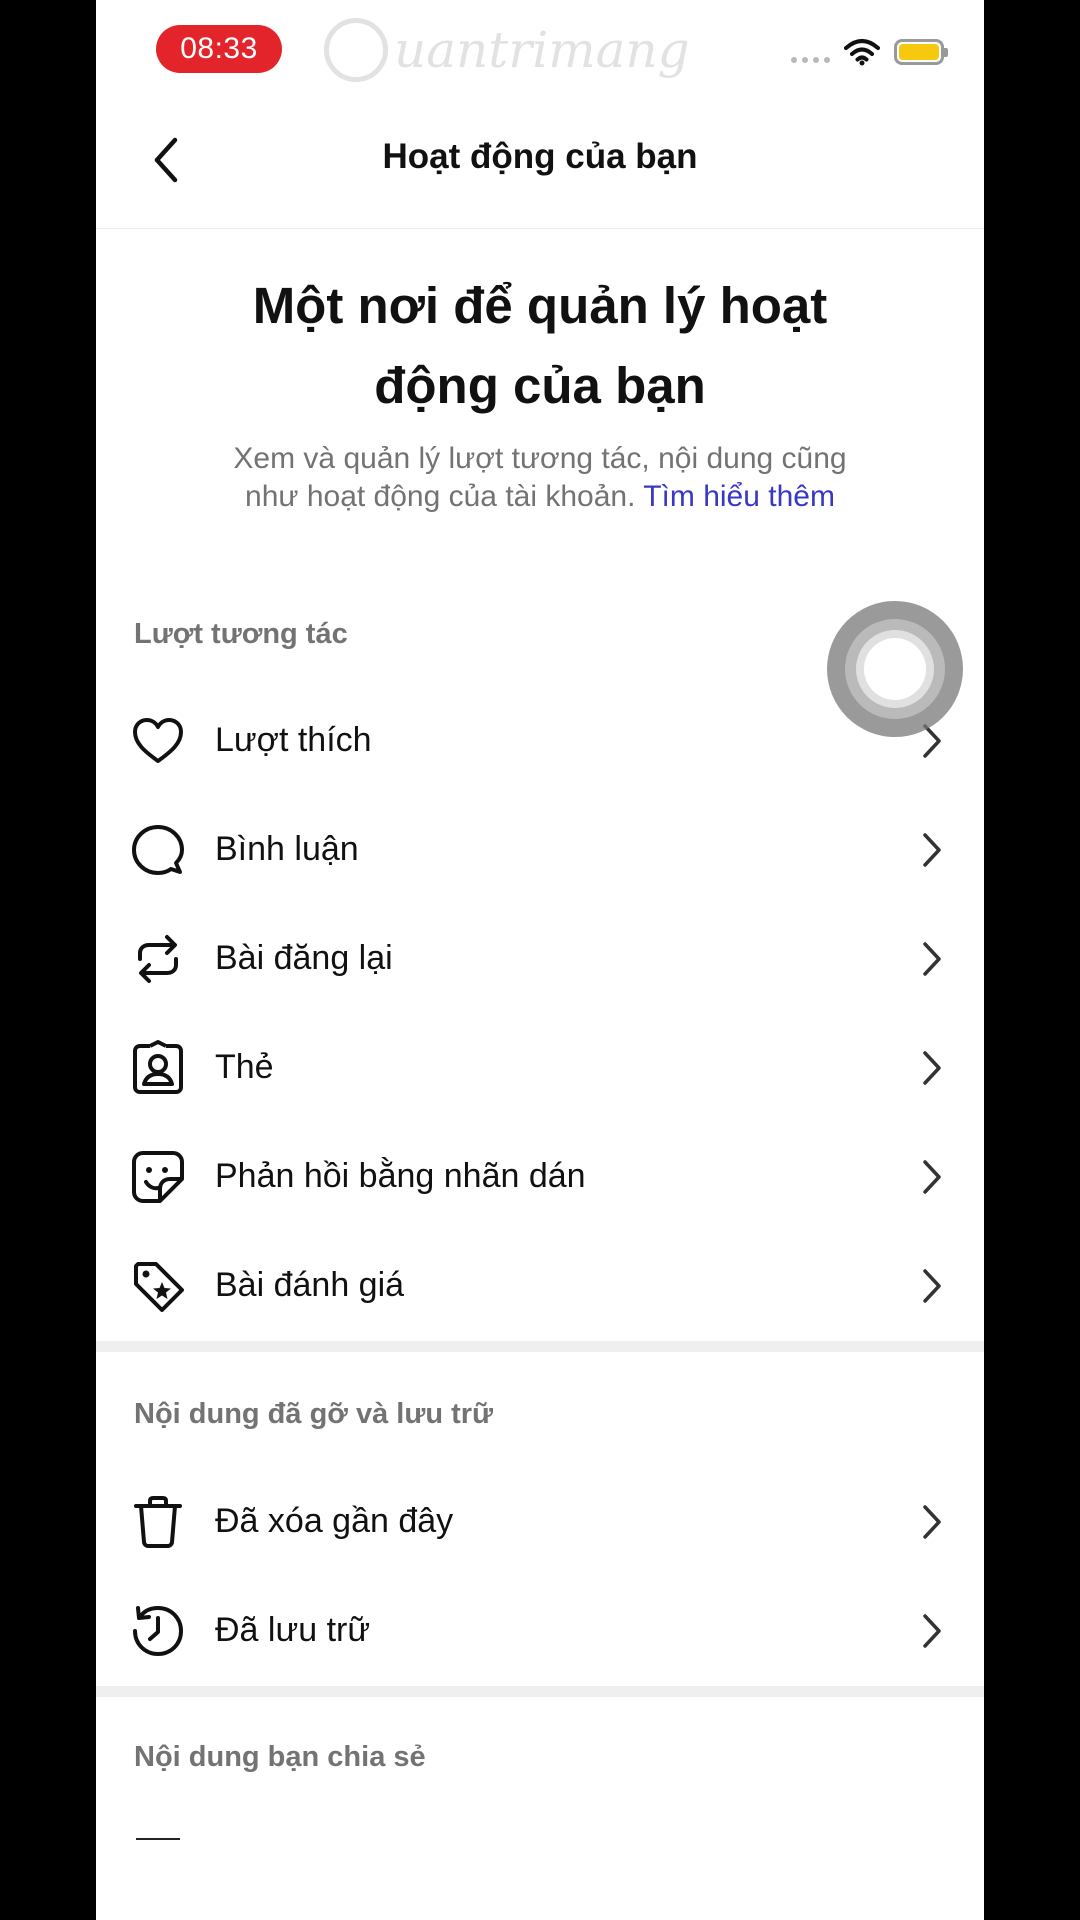 This screenshot has width=1080, height=1920. I want to click on menu-item-tags: Thẻ, so click(540, 1067).